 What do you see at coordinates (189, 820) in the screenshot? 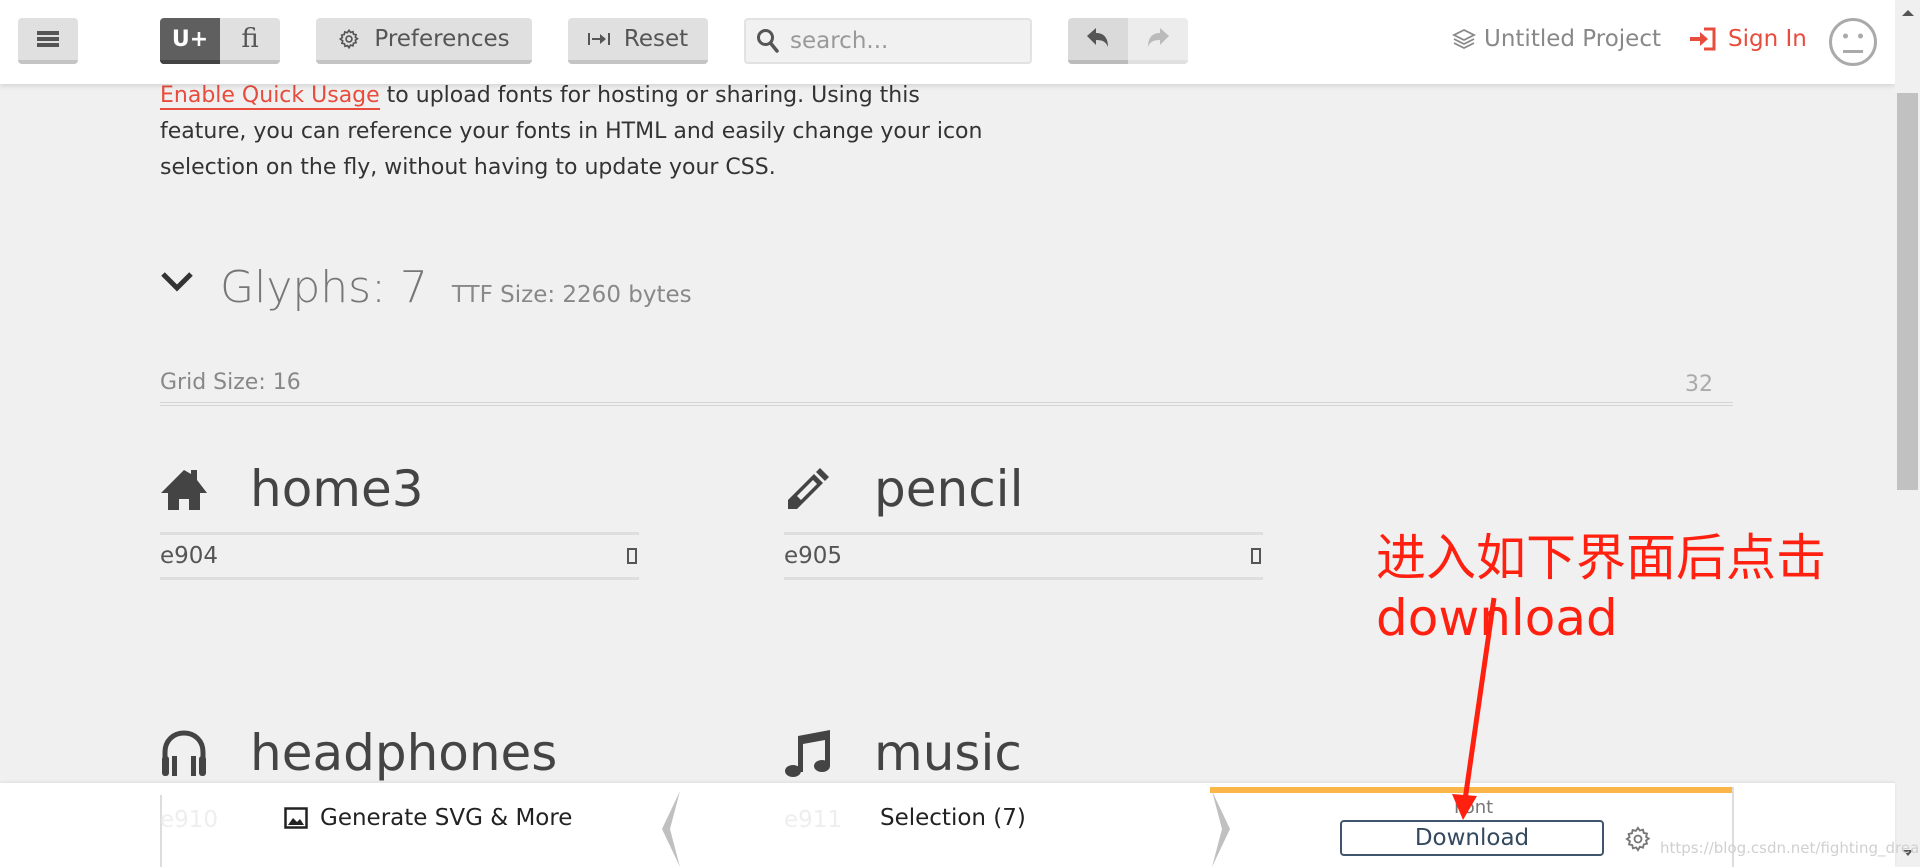
I see `glyph-code-ghost: e910` at bounding box center [189, 820].